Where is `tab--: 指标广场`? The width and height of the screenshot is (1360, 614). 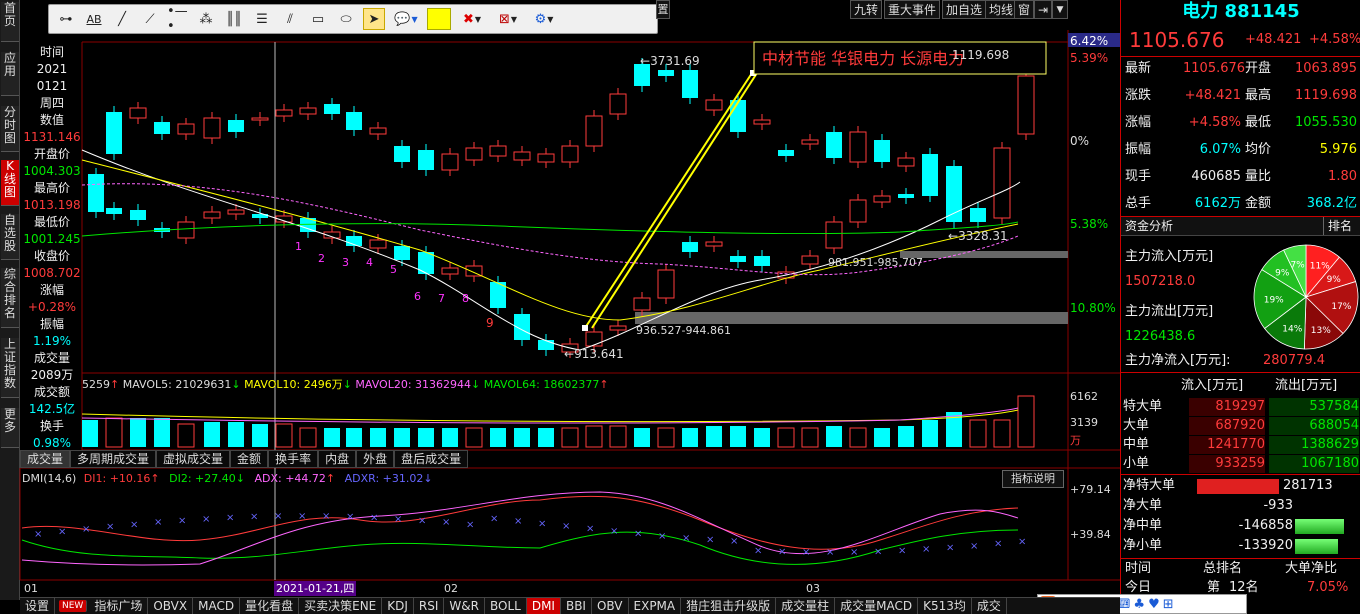
tab--: 指标广场 is located at coordinates (119, 606).